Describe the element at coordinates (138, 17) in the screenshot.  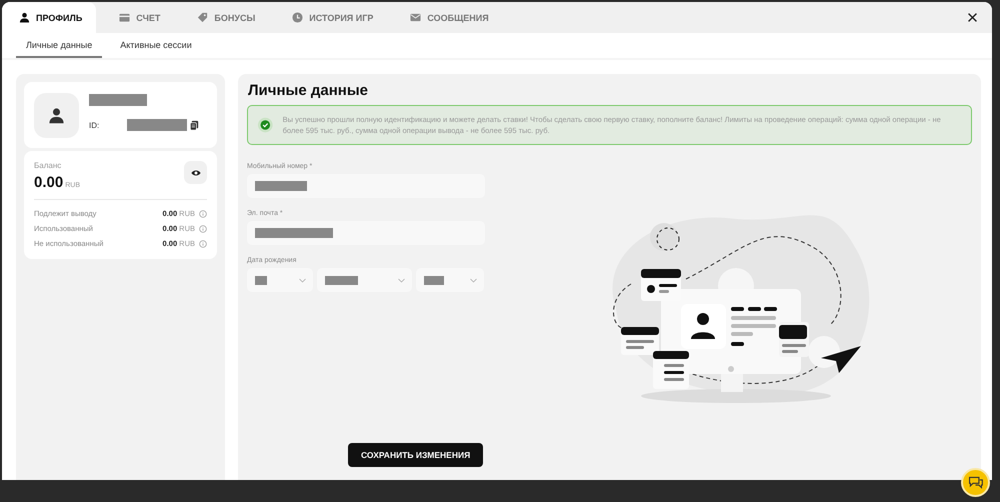
I see `tab: СЧЕТ` at that location.